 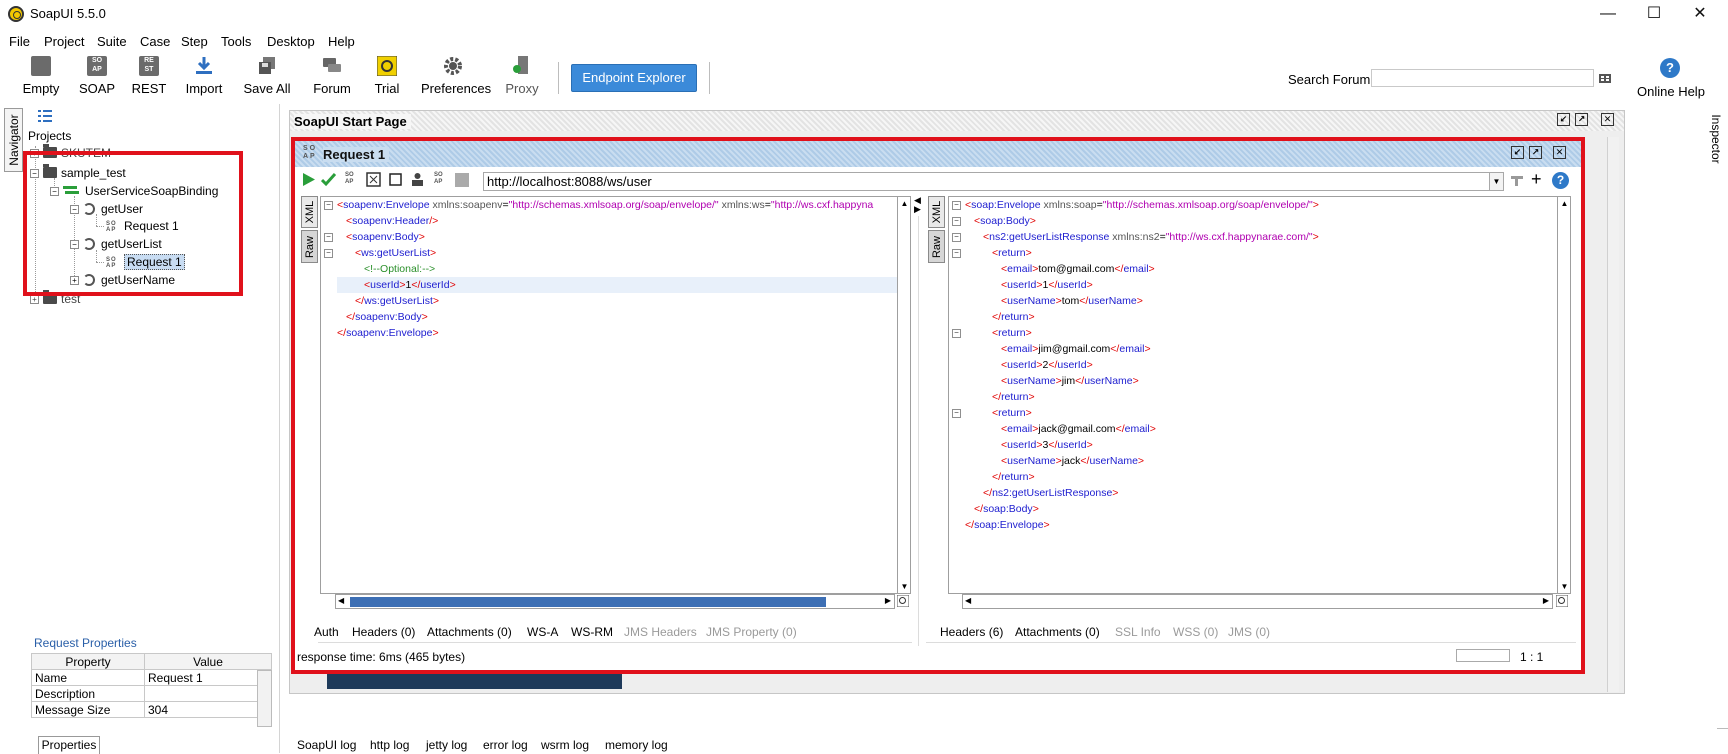 I want to click on log-tab-http: http log, so click(x=389, y=745).